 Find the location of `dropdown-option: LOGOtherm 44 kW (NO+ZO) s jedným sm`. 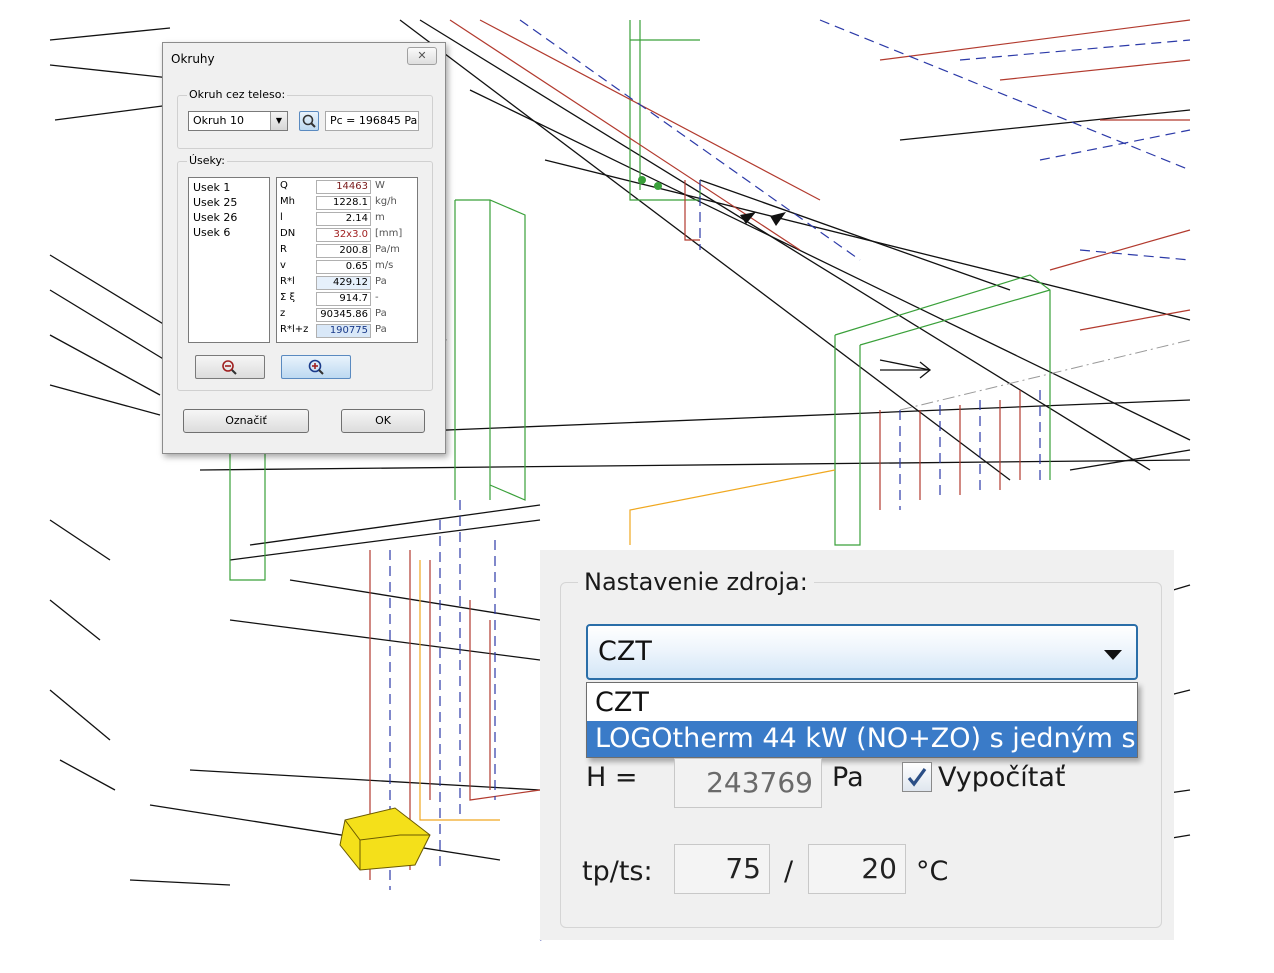

dropdown-option: LOGOtherm 44 kW (NO+ZO) s jedným sm is located at coordinates (862, 739).